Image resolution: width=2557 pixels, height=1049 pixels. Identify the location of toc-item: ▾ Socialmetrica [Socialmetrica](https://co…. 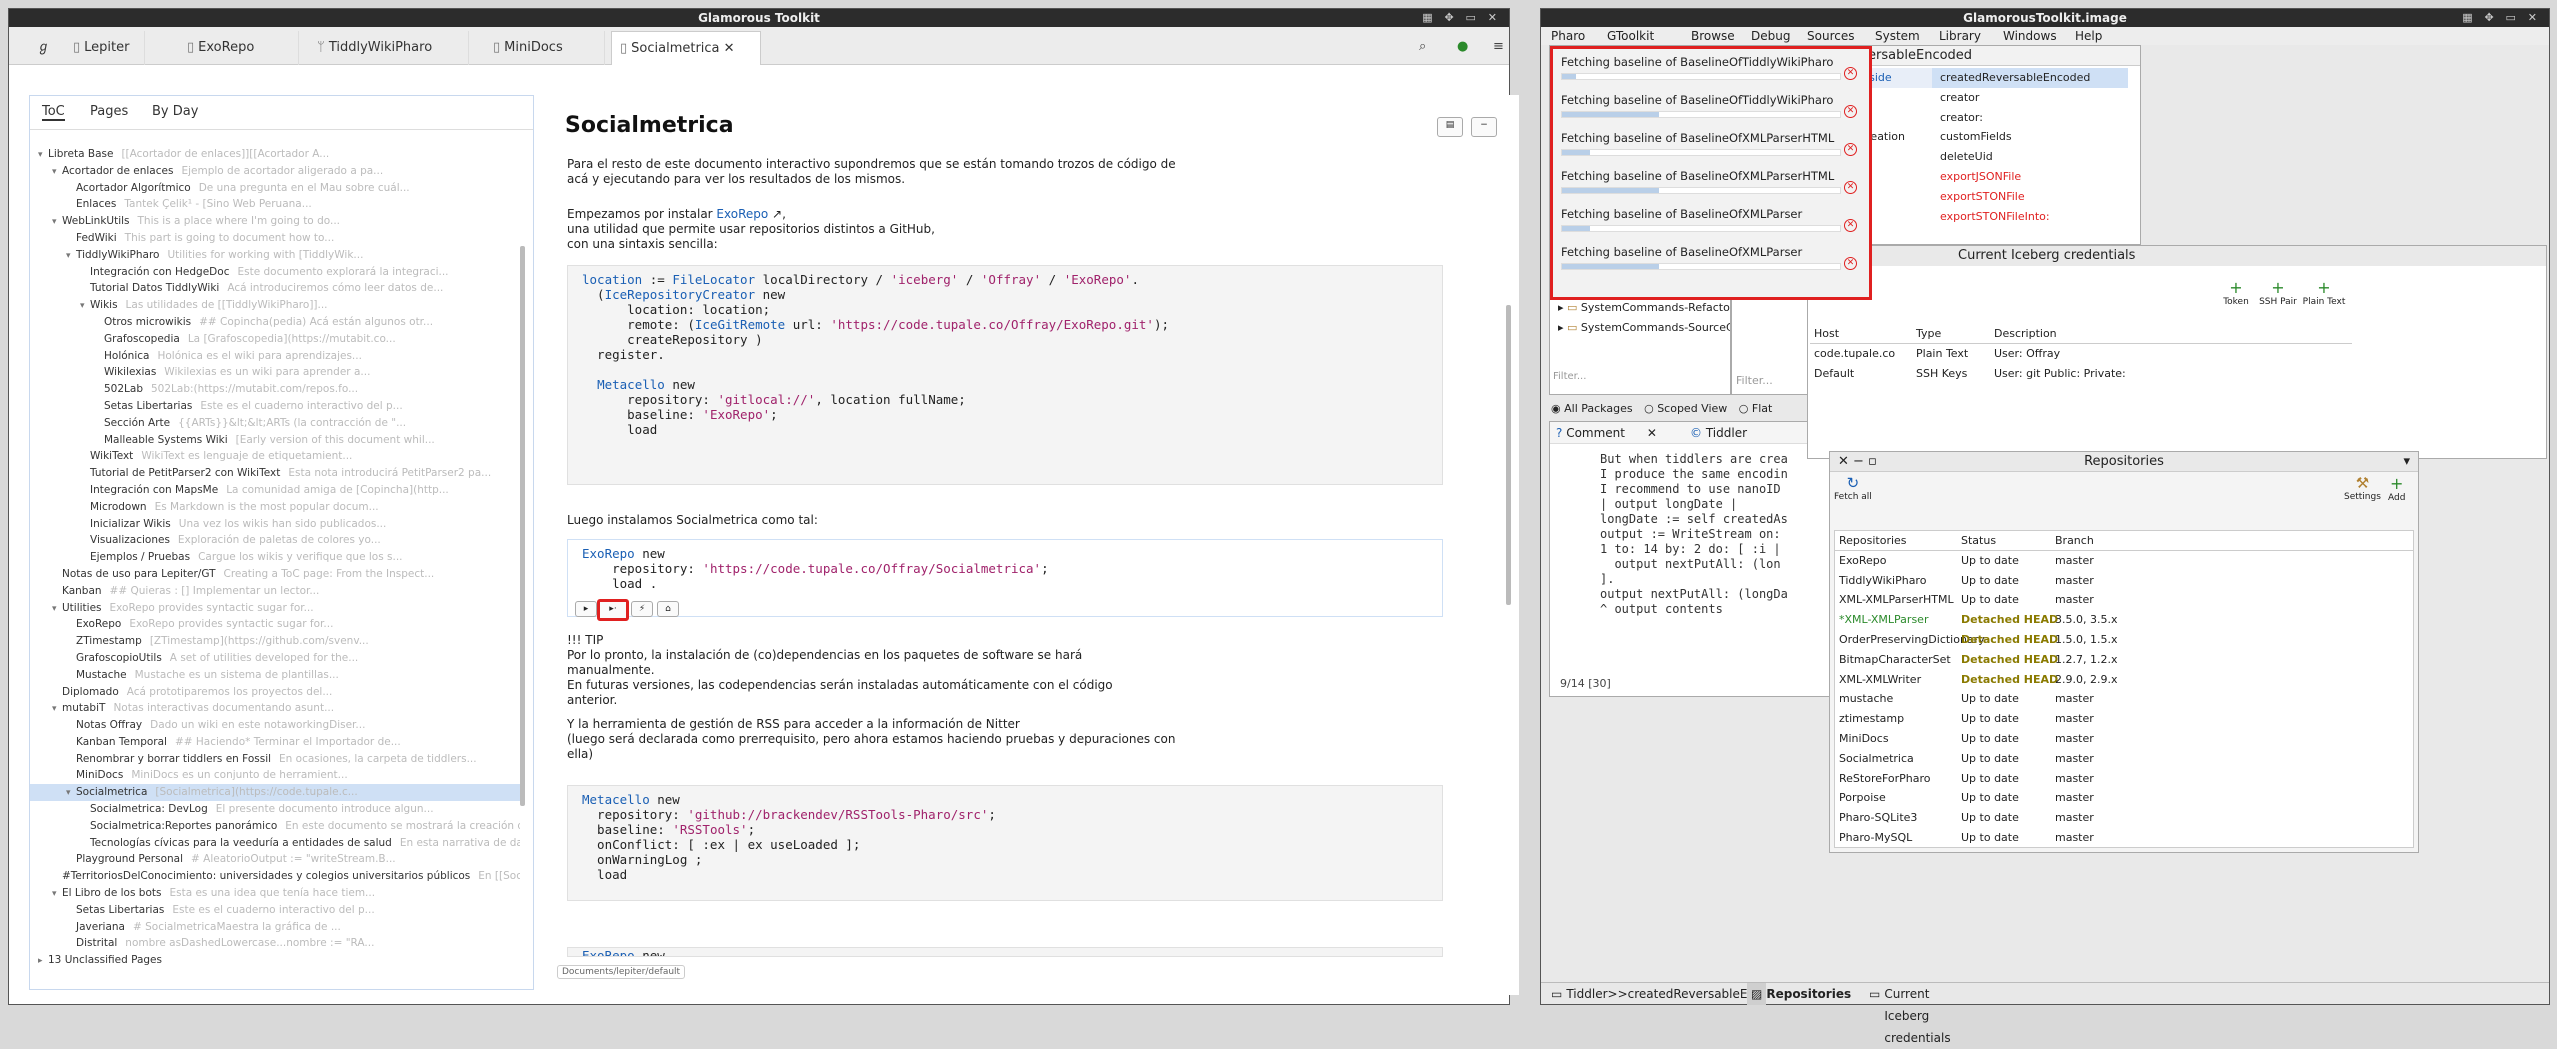
(275, 793).